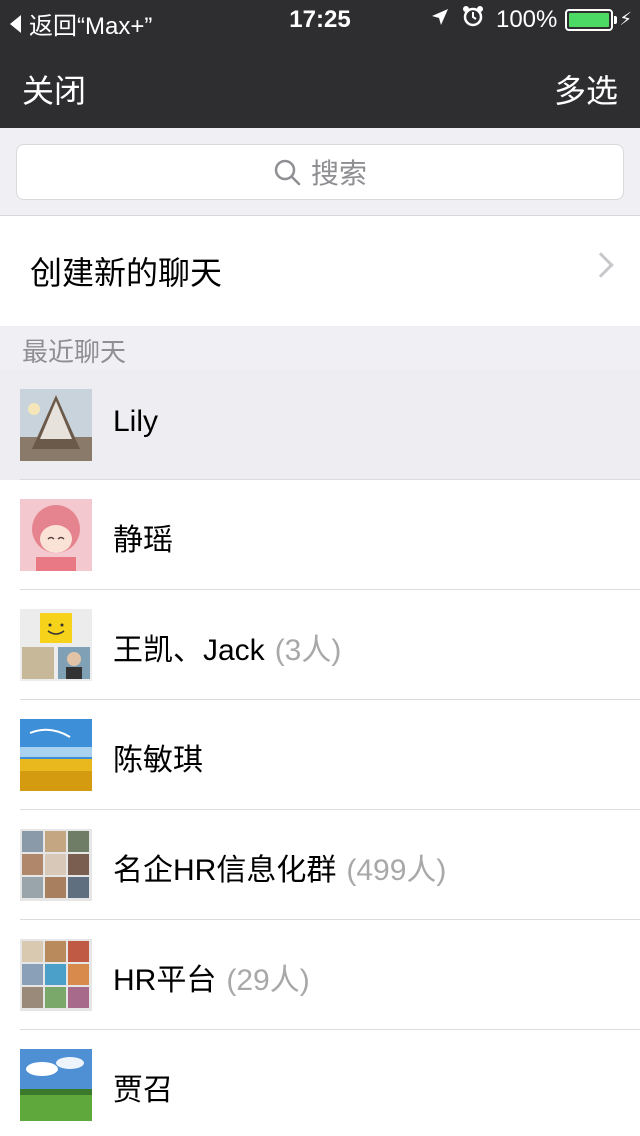  What do you see at coordinates (158, 760) in the screenshot?
I see `chat-name: 陈敏琪` at bounding box center [158, 760].